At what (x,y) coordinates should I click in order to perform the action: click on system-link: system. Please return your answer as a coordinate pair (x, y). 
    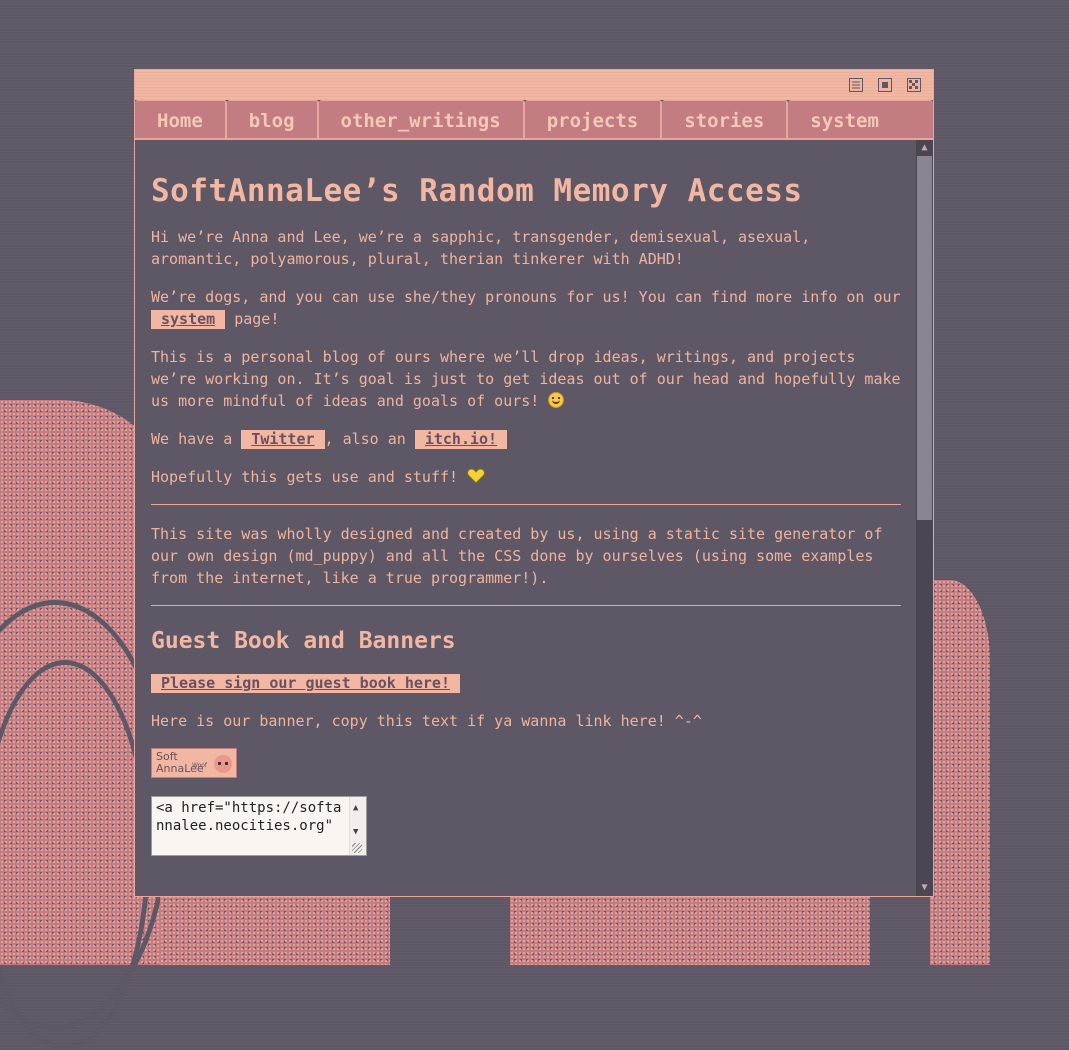
    Looking at the image, I should click on (188, 319).